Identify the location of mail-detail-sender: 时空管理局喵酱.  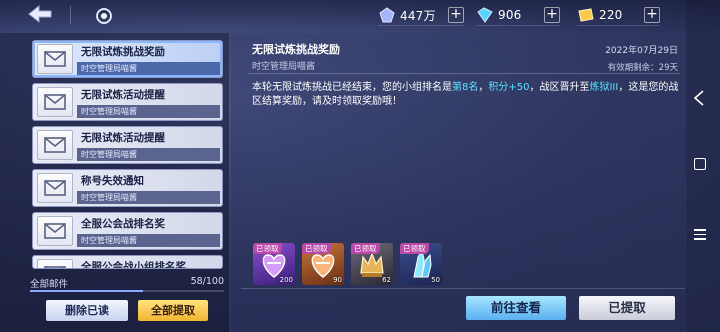
(284, 67).